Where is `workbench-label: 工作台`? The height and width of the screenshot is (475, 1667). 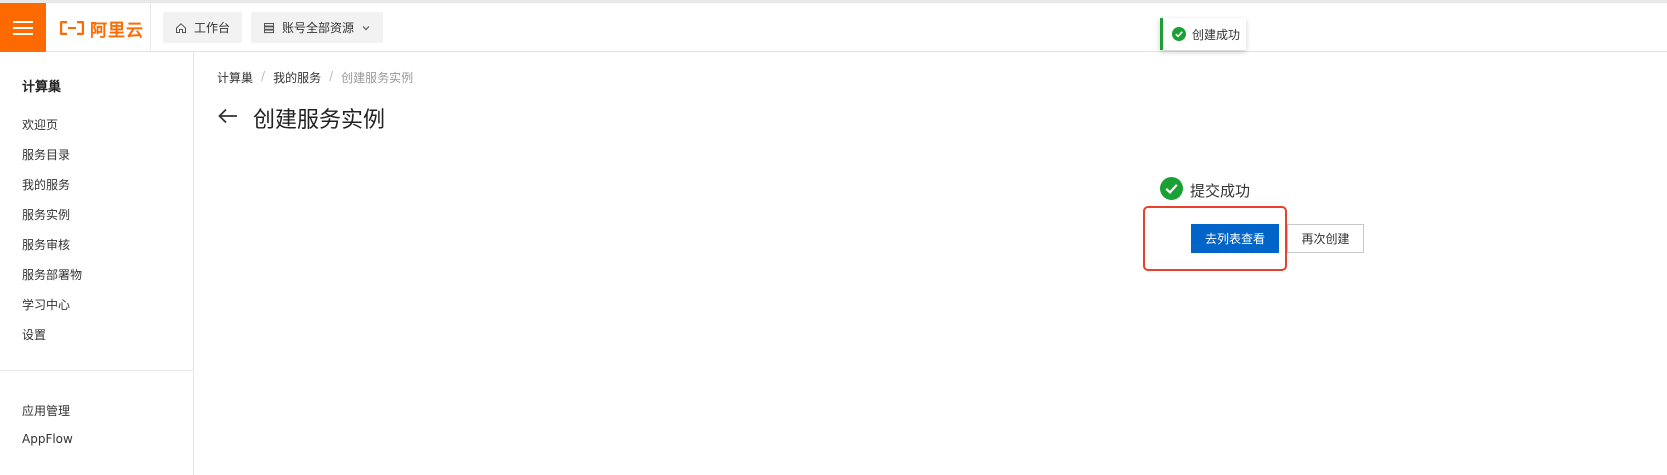
workbench-label: 工作台 is located at coordinates (212, 28).